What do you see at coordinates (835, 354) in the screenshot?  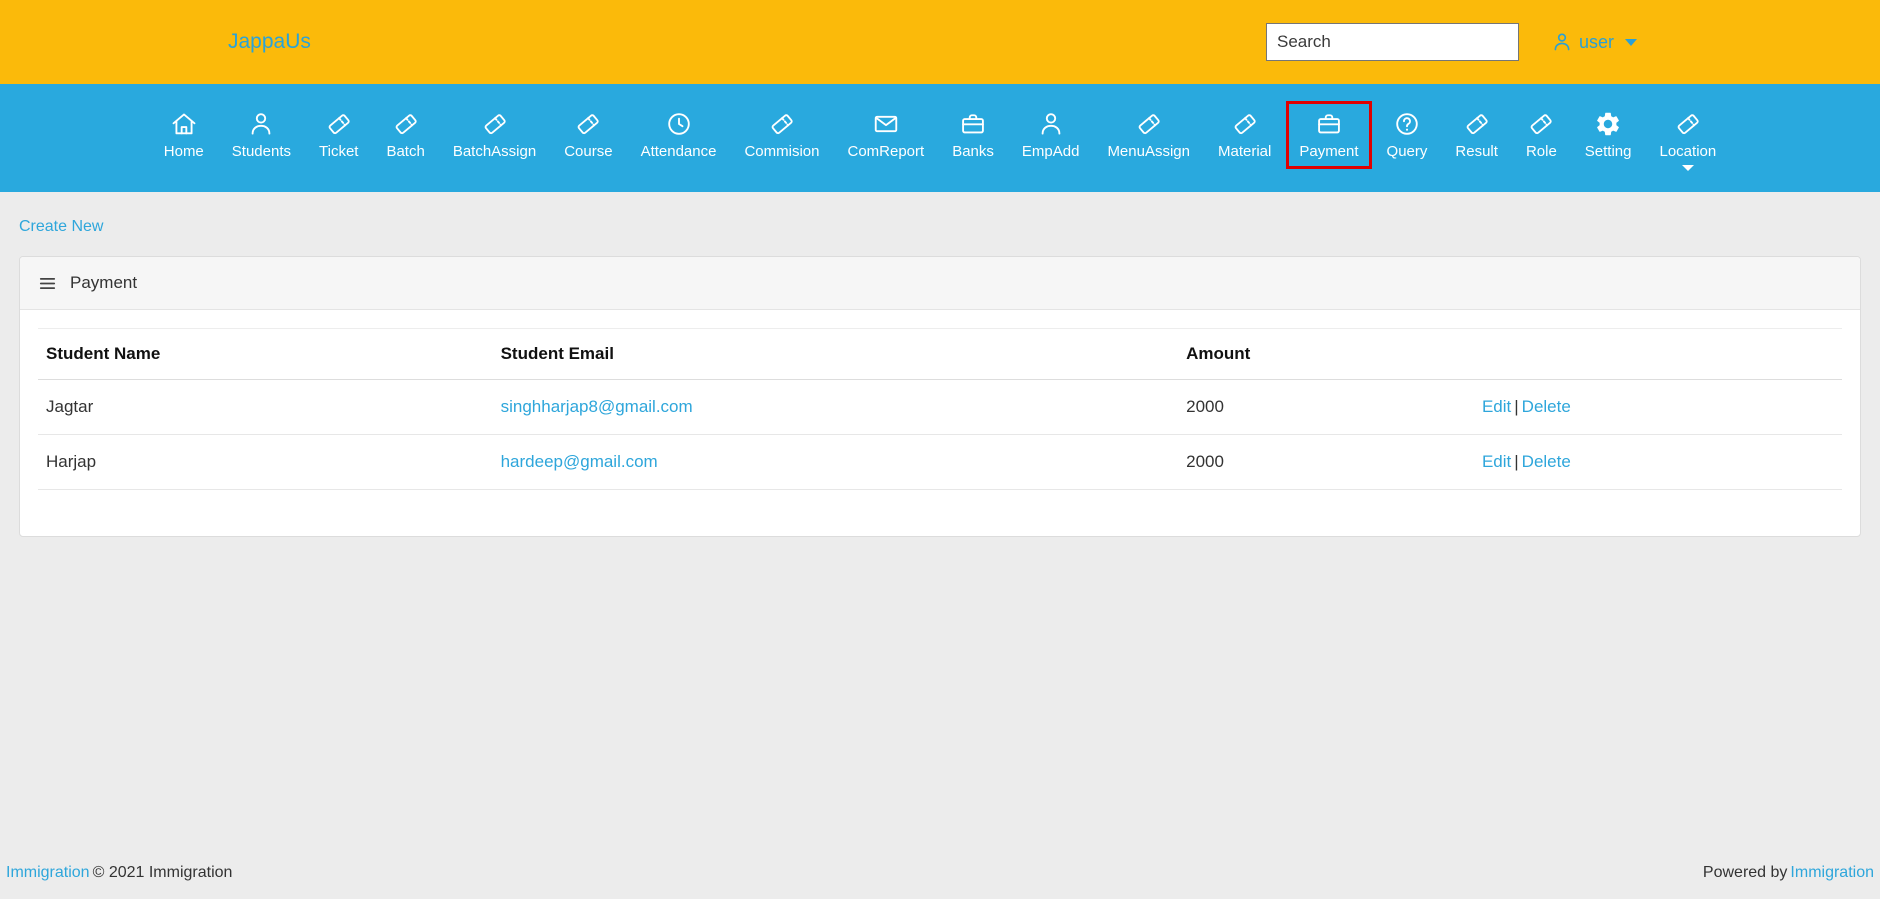 I see `column-header-student-email: Student Email` at bounding box center [835, 354].